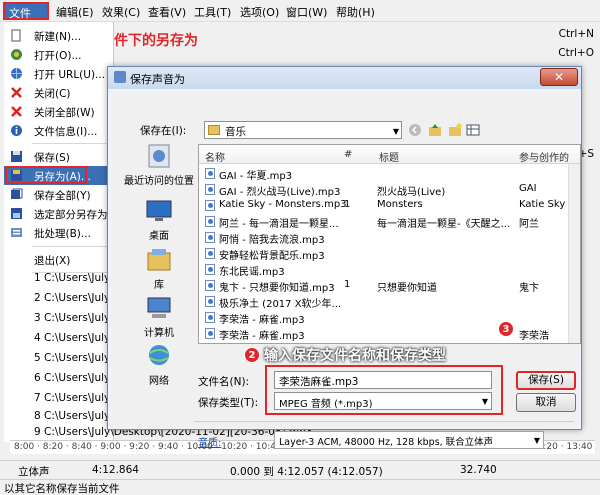 Image resolution: width=600 pixels, height=495 pixels. What do you see at coordinates (115, 470) in the screenshot?
I see `status-duration: 4:12.864` at bounding box center [115, 470].